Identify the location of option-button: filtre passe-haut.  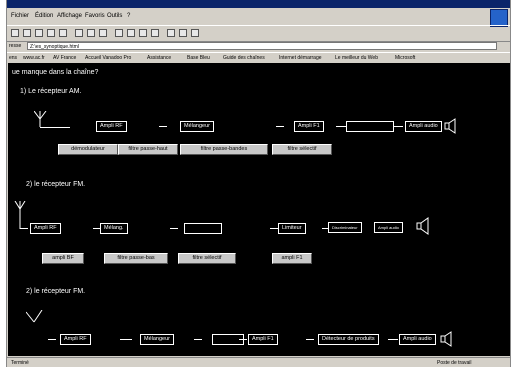
(148, 149).